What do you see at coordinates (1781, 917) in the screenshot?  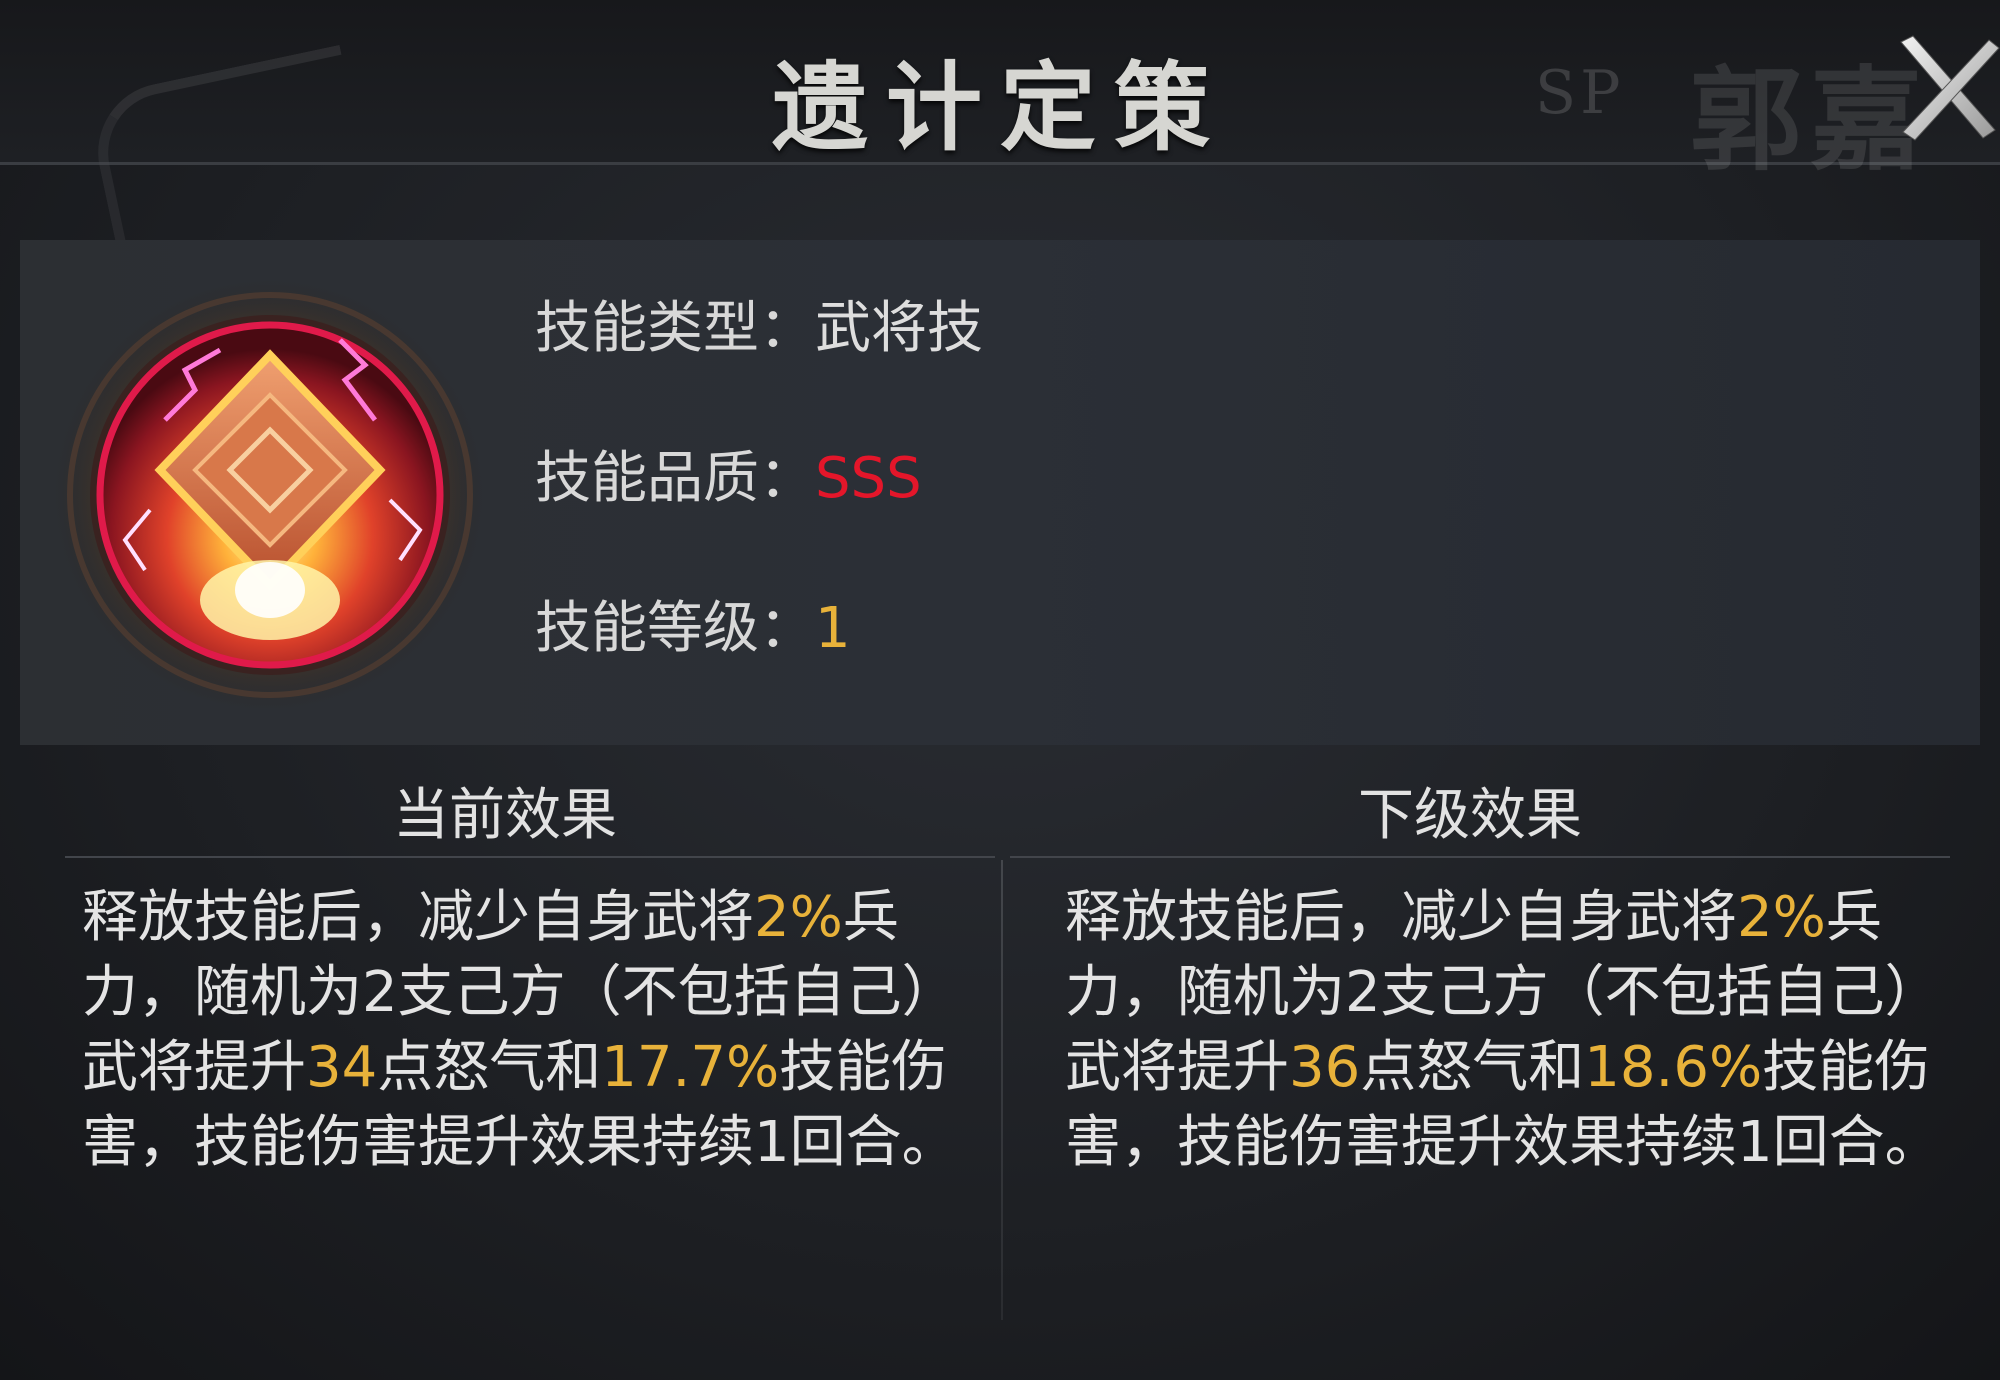 I see `next-value-troop: 2%` at bounding box center [1781, 917].